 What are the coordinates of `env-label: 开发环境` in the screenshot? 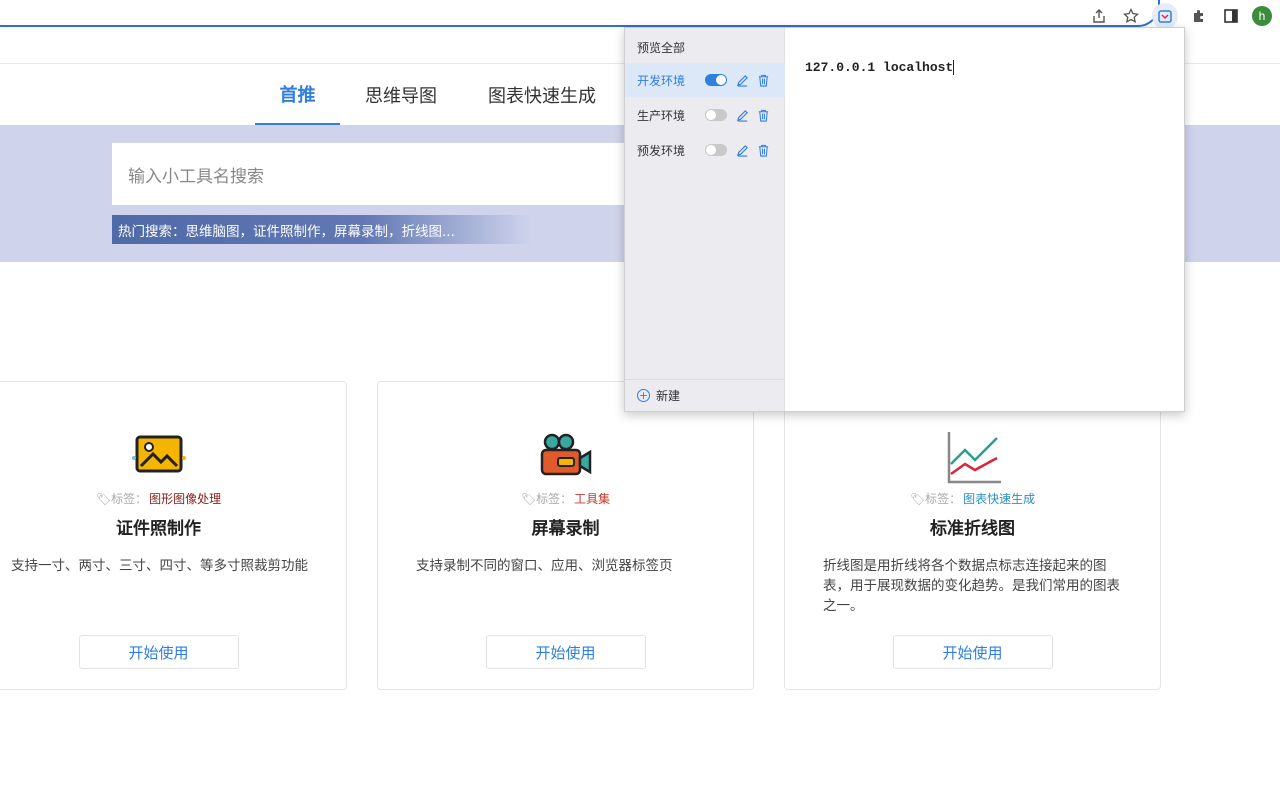 It's located at (661, 80).